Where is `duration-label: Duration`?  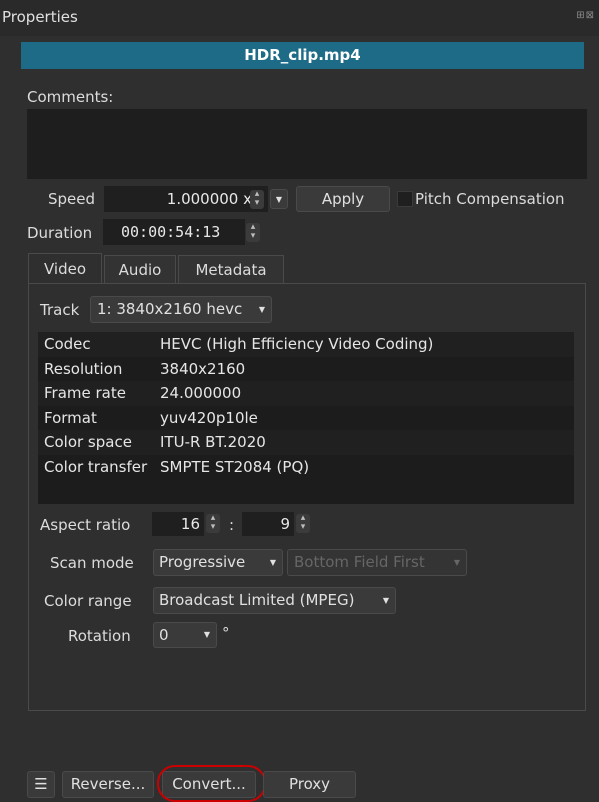
duration-label: Duration is located at coordinates (60, 233).